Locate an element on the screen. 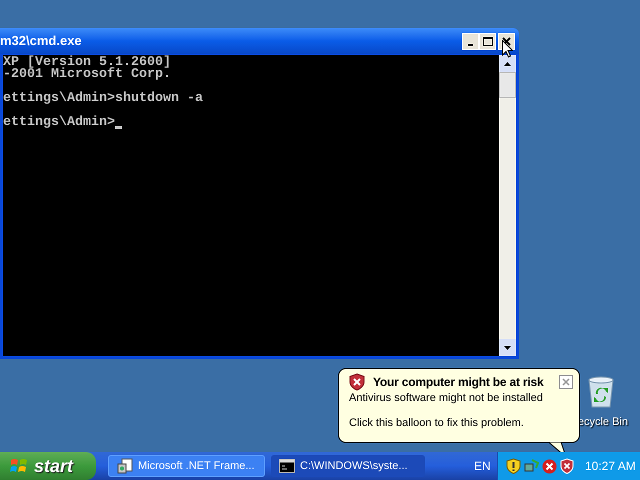 The image size is (640, 480). mouse-pointer-icon is located at coordinates (507, 49).